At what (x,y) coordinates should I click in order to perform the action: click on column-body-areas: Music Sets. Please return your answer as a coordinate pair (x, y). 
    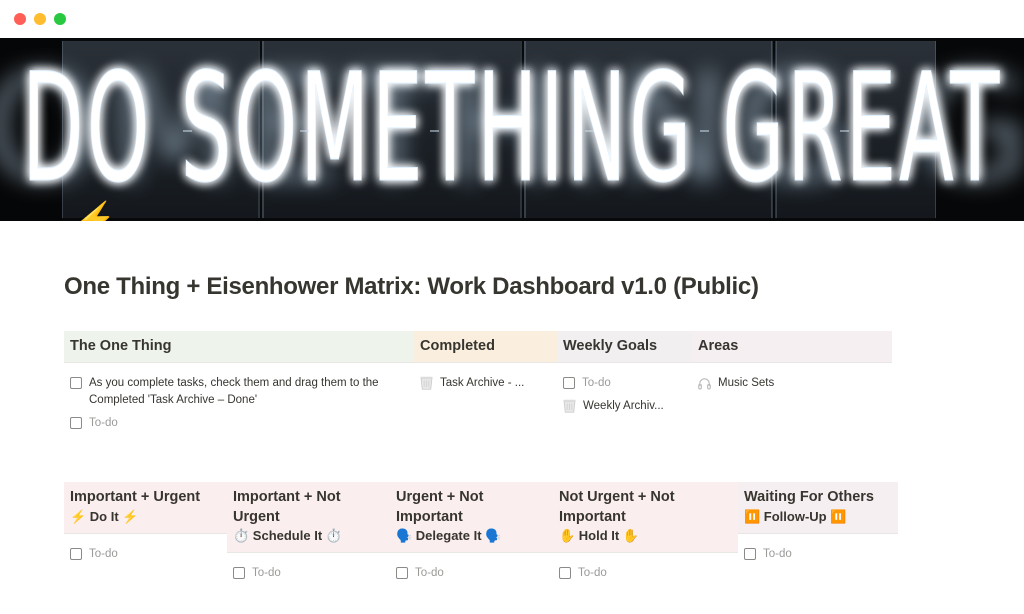
    Looking at the image, I should click on (792, 379).